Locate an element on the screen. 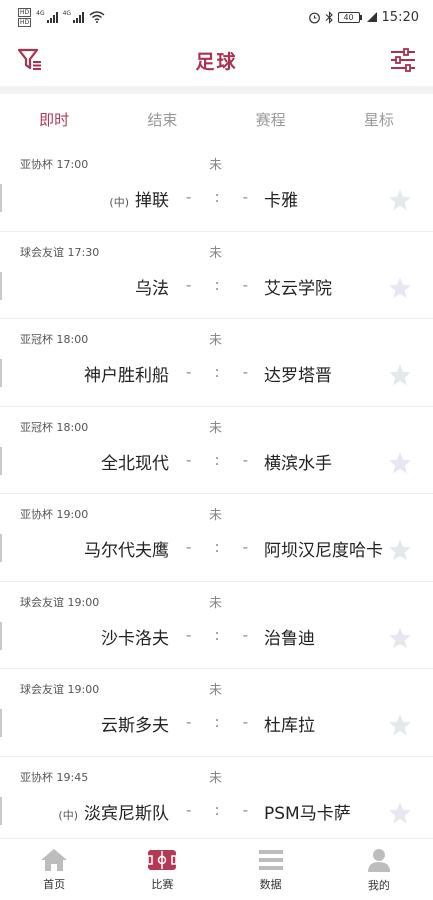 The image size is (433, 900). home-team-name: 全北现代 is located at coordinates (135, 463).